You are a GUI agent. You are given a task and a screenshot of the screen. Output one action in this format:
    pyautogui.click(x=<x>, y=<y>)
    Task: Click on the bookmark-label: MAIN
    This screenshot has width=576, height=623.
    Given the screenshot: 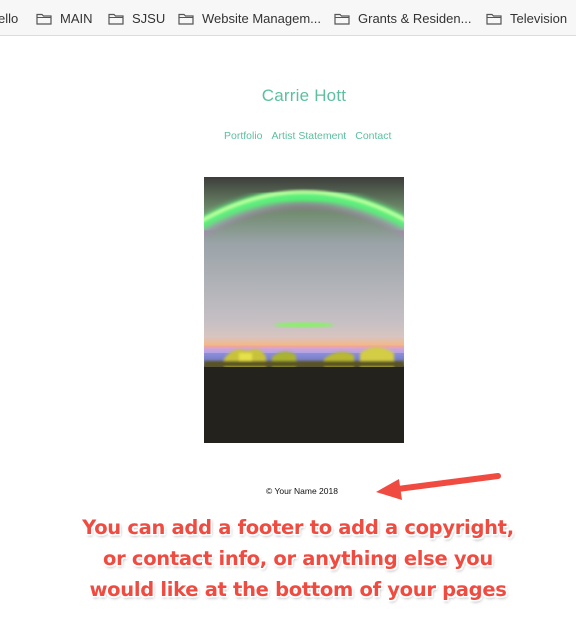 What is the action you would take?
    pyautogui.click(x=76, y=18)
    